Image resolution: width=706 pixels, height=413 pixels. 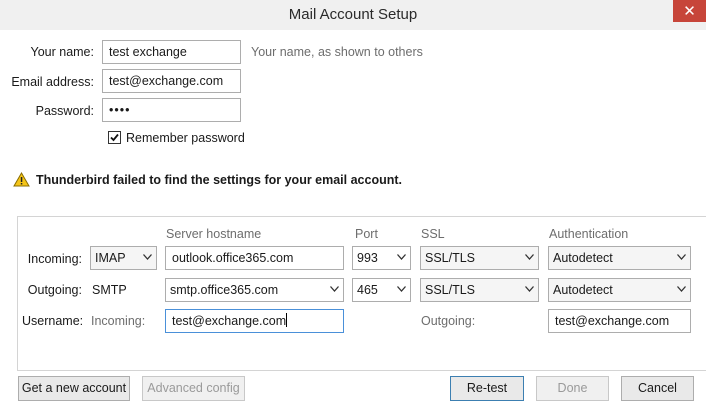 I want to click on incoming-auth-select: Autodetect, so click(x=619, y=258).